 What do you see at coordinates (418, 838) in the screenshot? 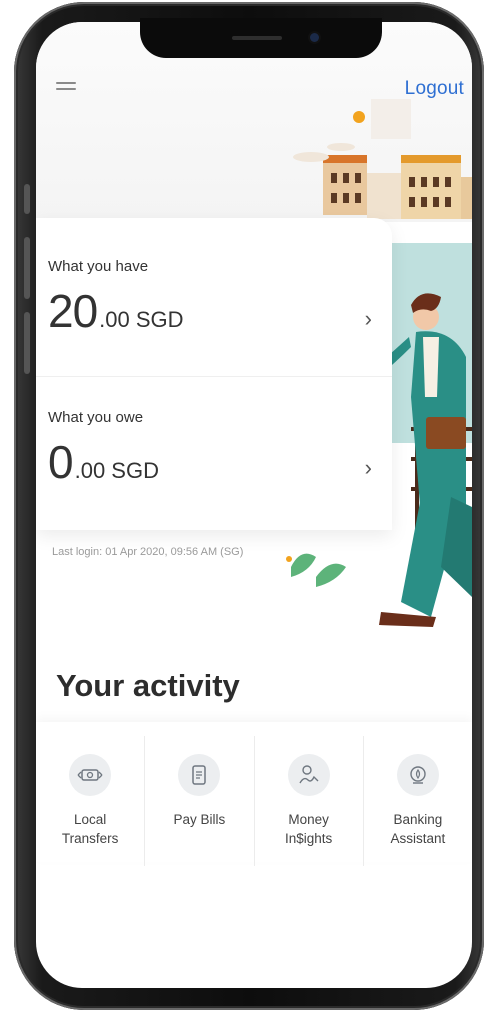
I see `banking-assistant-label-2: Assistant` at bounding box center [418, 838].